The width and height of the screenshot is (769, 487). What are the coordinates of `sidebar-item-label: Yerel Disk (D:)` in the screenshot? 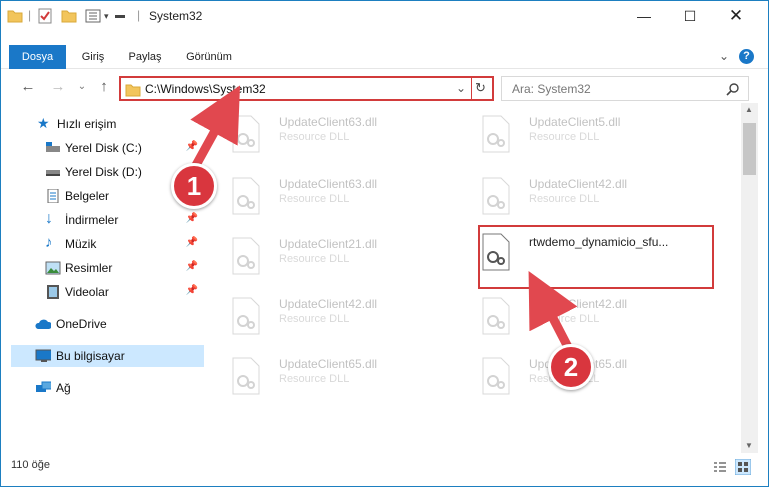 It's located at (103, 172).